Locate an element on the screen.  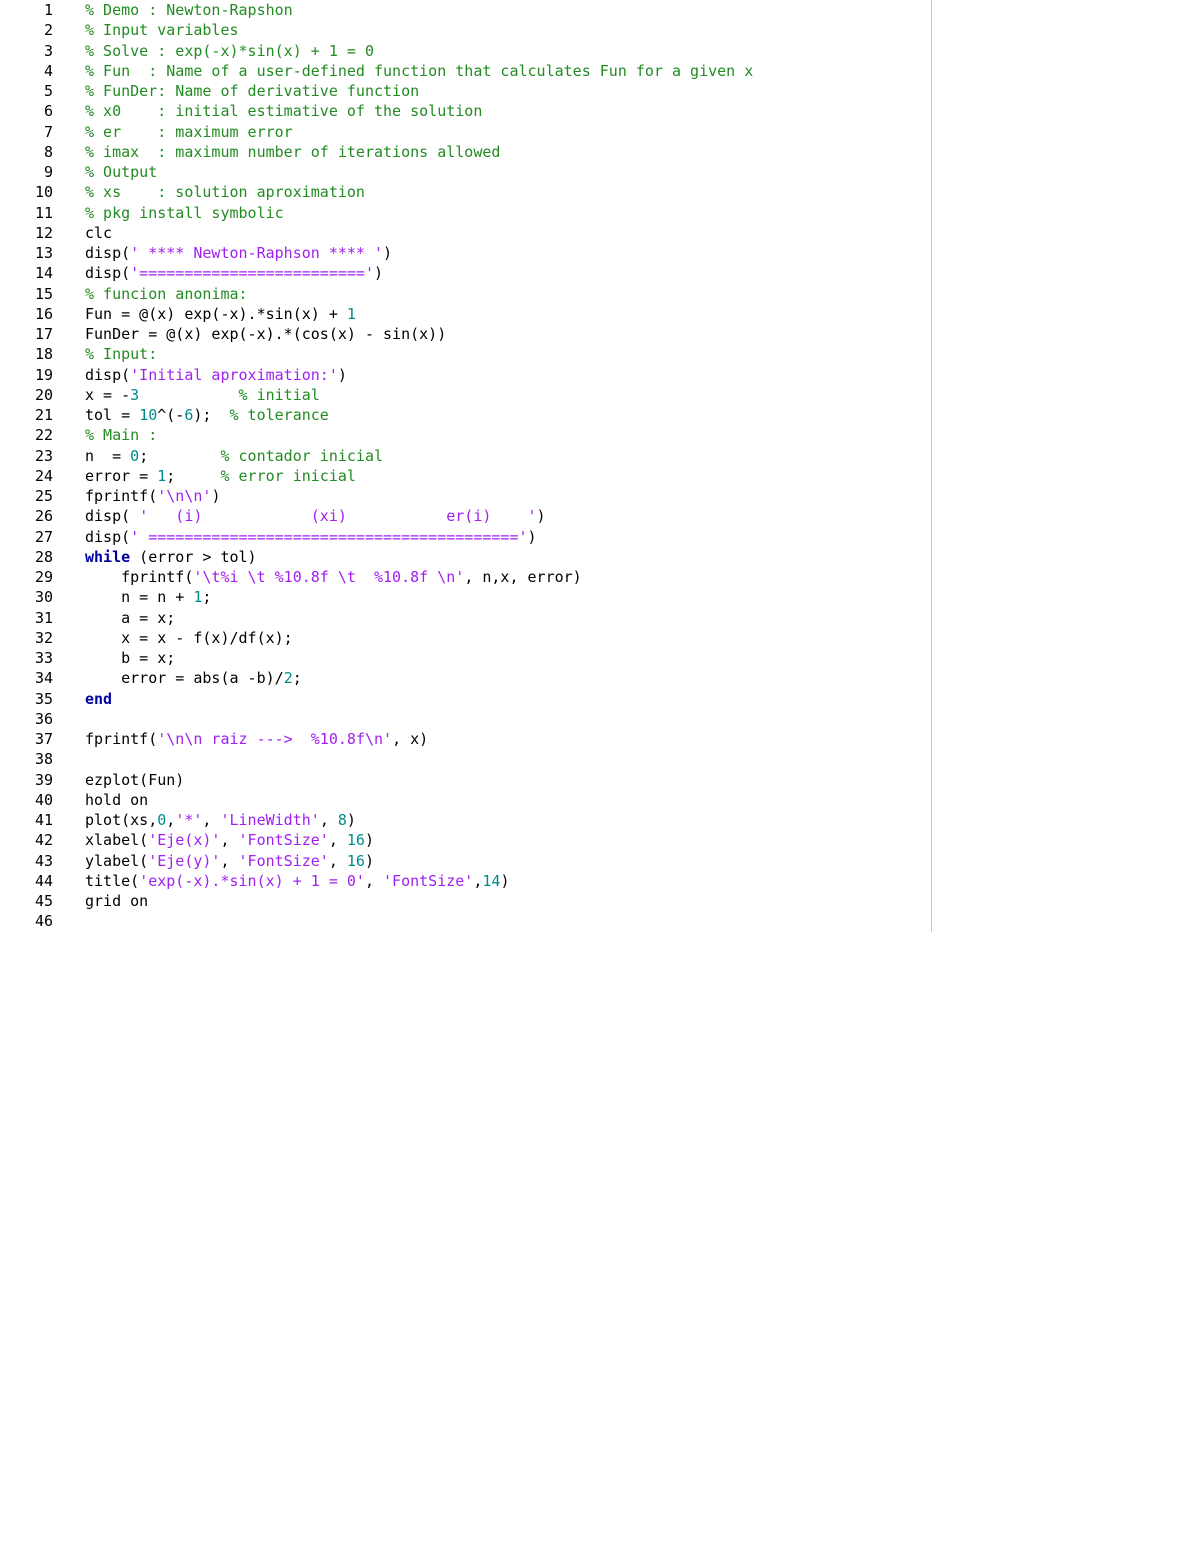
line-text: x = -3 % initial is located at coordinates (202, 395).